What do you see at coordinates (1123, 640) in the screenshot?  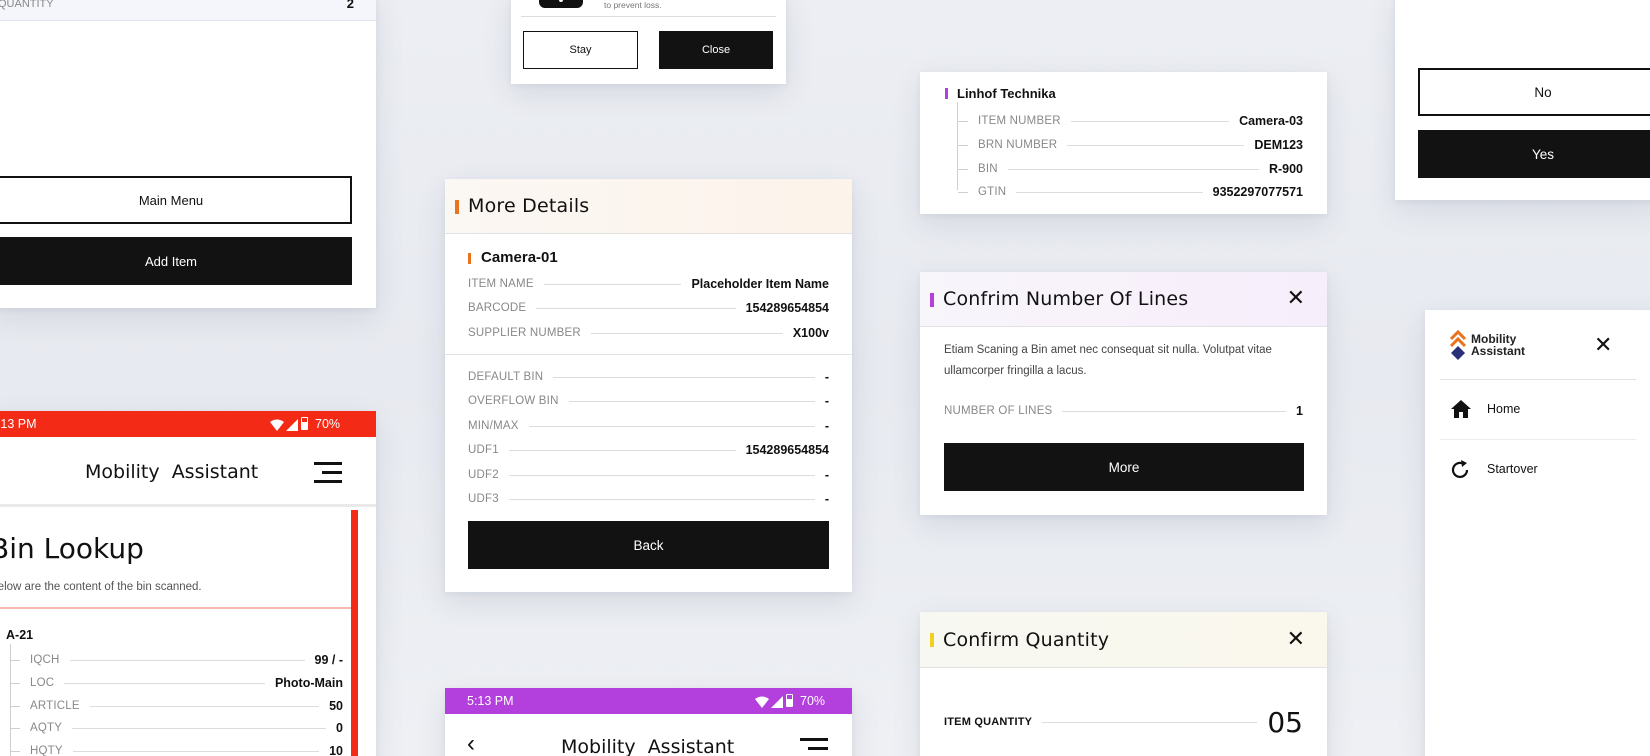 I see `dialog-header: Confirm Quantity ✕` at bounding box center [1123, 640].